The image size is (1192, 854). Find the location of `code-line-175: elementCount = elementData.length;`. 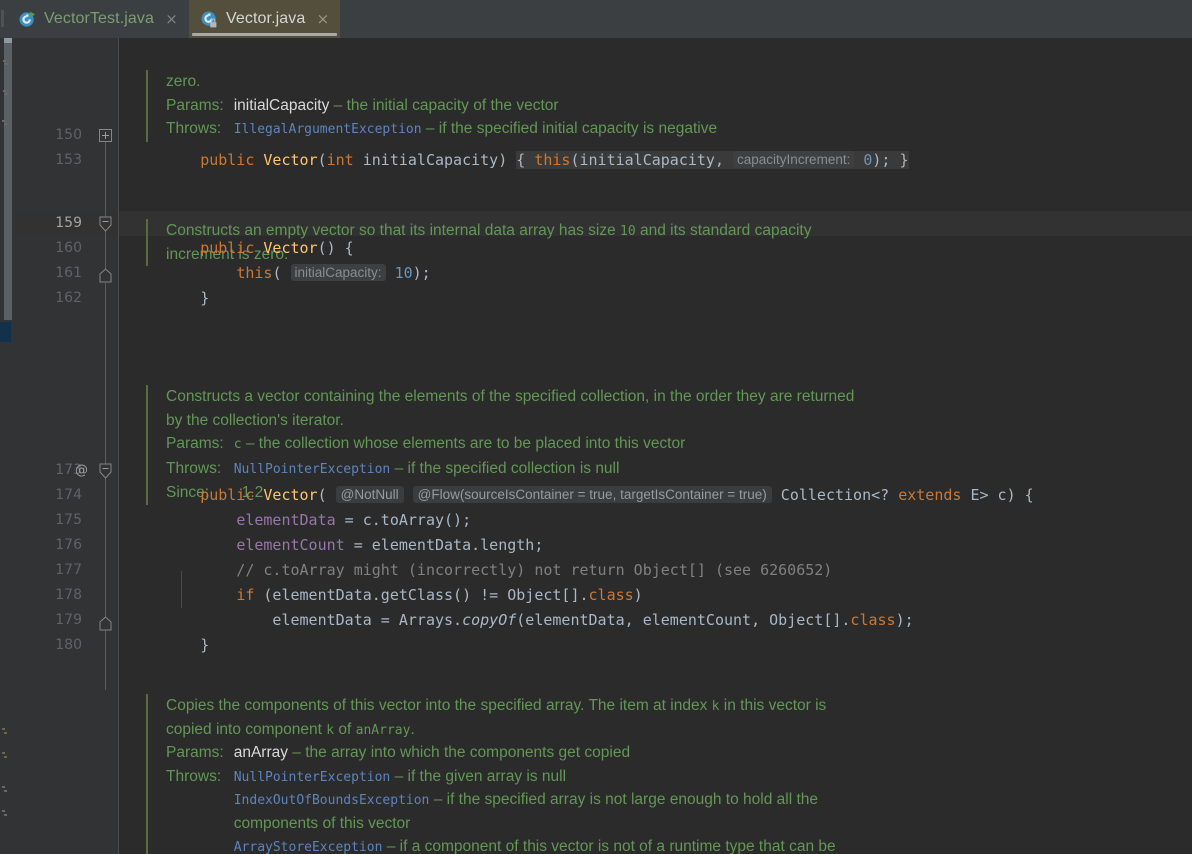

code-line-175: elementCount = elementData.length; is located at coordinates (344, 531).